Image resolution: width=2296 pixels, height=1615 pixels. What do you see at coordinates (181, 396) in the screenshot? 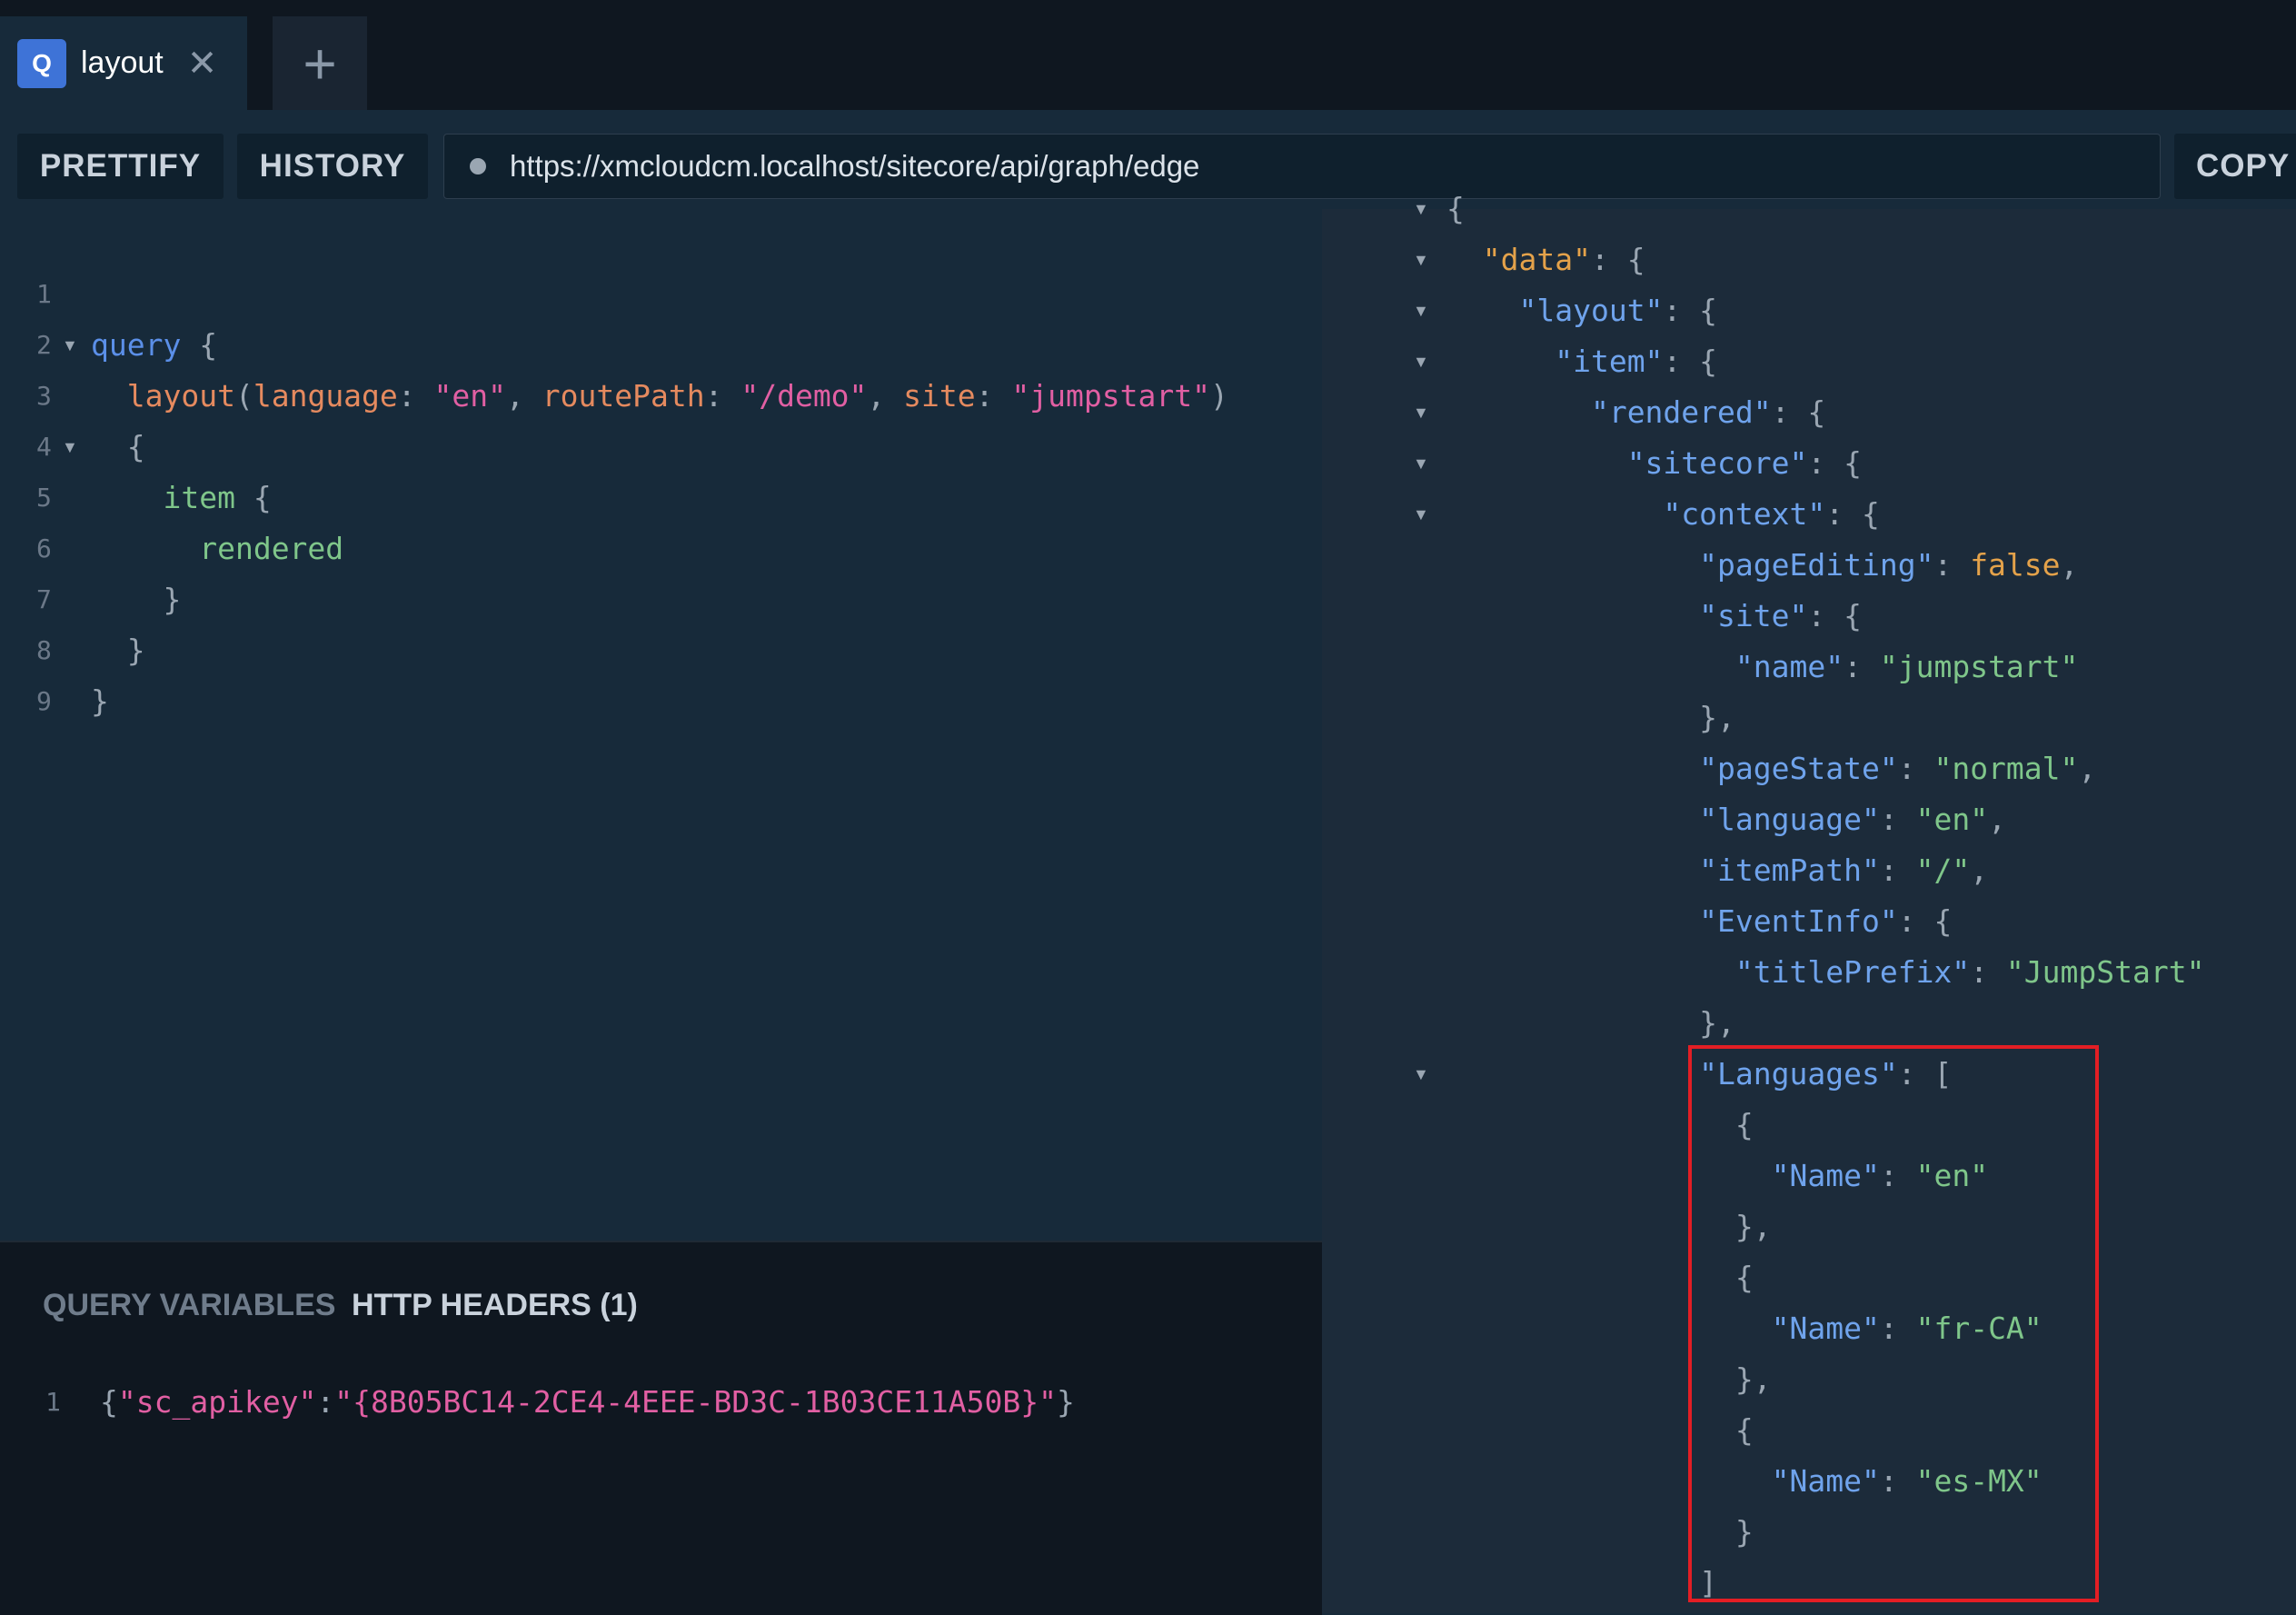
I see `code-token: layout` at bounding box center [181, 396].